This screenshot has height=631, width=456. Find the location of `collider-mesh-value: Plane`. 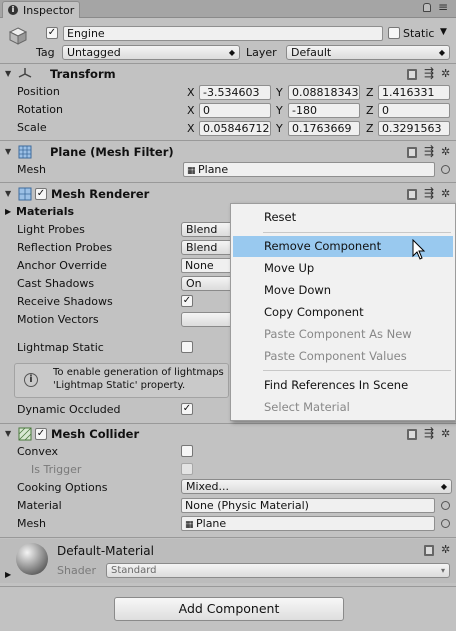

collider-mesh-value: Plane is located at coordinates (211, 523).